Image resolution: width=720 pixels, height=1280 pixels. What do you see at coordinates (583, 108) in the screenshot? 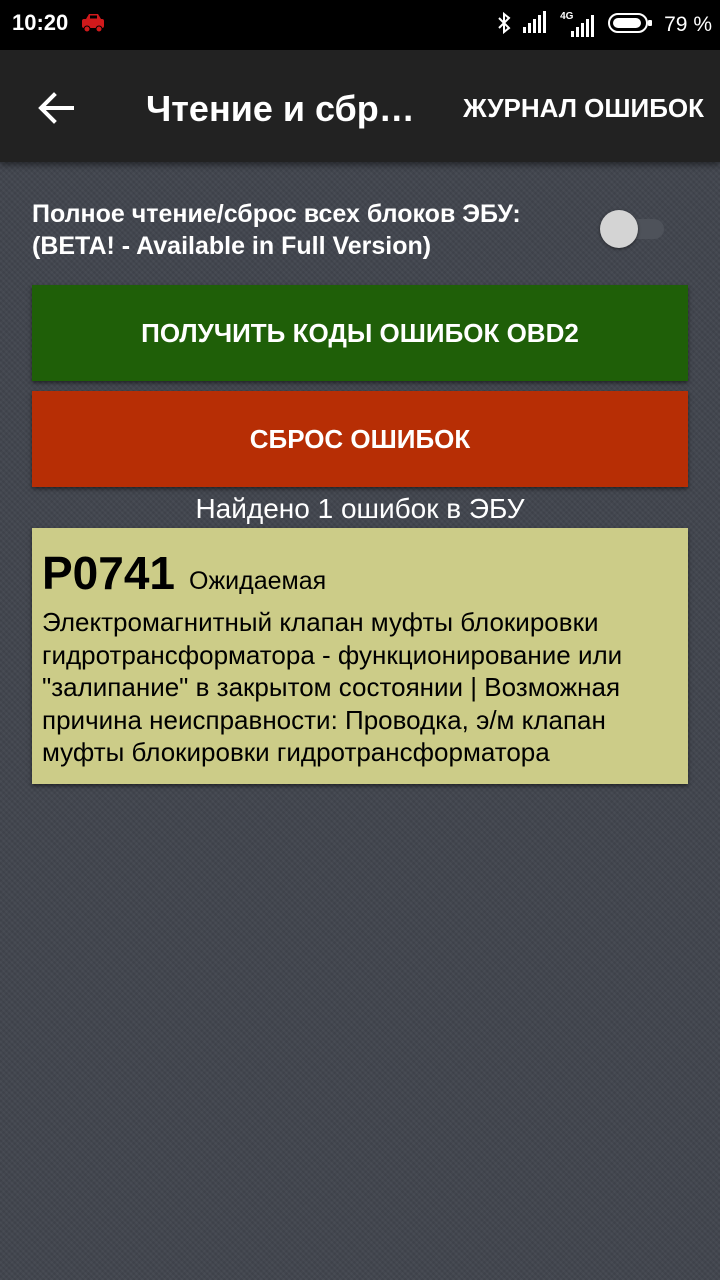
I see `error-log-button: ЖУРНАЛ ОШИБОК` at bounding box center [583, 108].